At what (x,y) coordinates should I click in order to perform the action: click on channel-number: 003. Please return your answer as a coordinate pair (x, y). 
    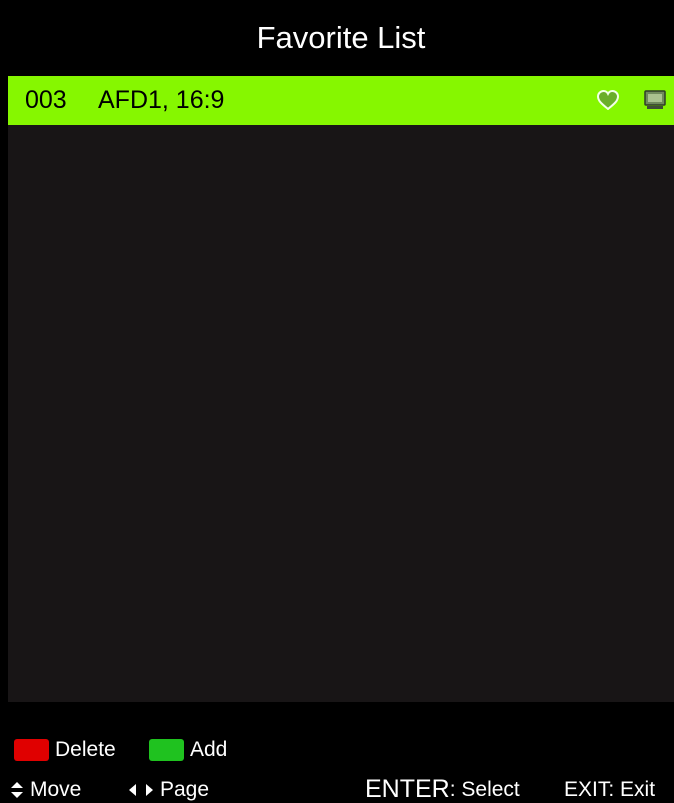
    Looking at the image, I should click on (46, 100).